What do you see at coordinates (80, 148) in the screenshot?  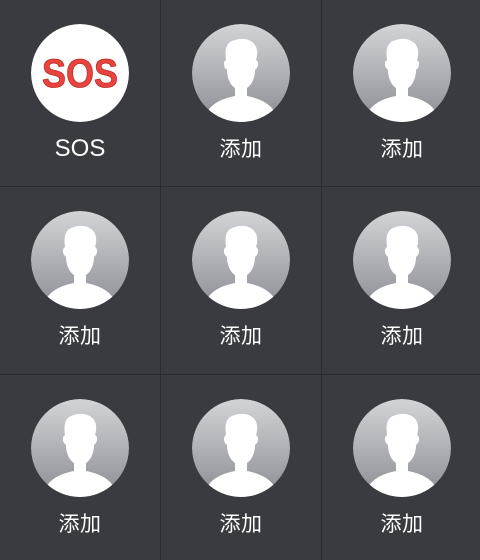 I see `sos-label: SOS` at bounding box center [80, 148].